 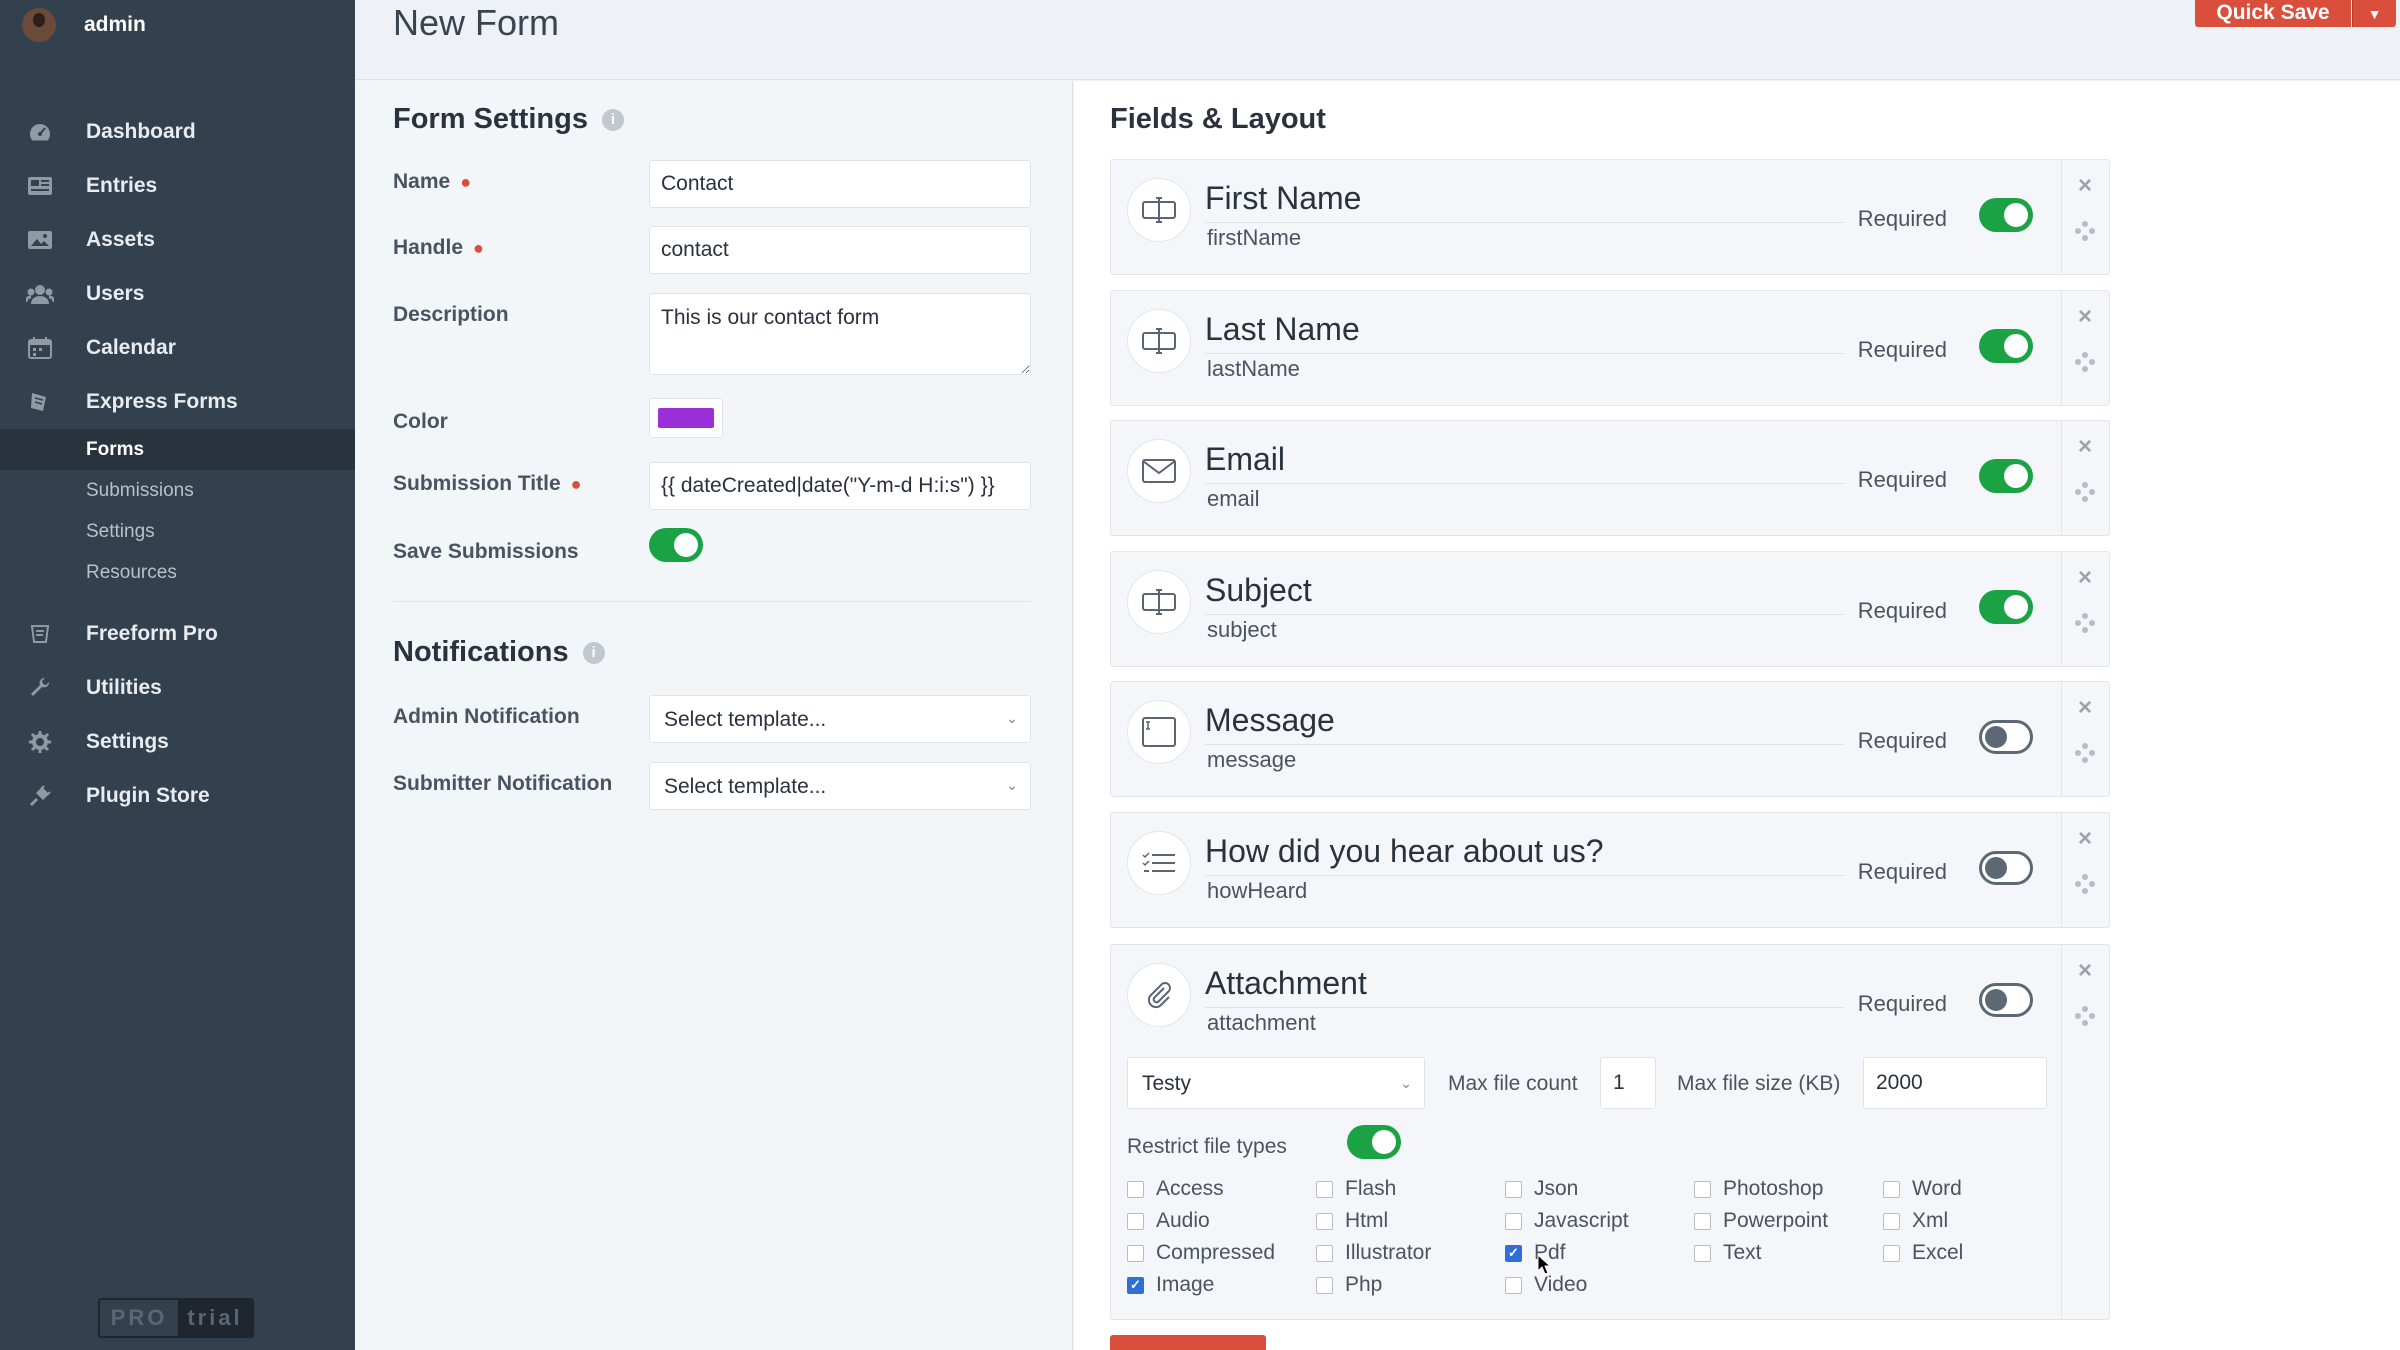 I want to click on field-card: Subject subject Required ×, so click(x=1610, y=608).